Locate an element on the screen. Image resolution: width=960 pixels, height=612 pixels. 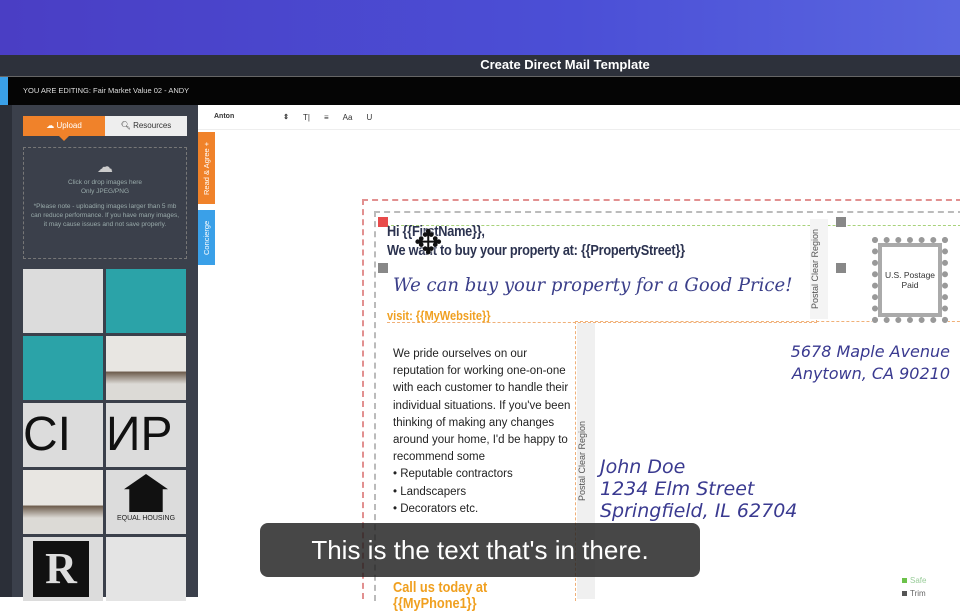
font-select: Anton ⇕ is located at coordinates (251, 117).